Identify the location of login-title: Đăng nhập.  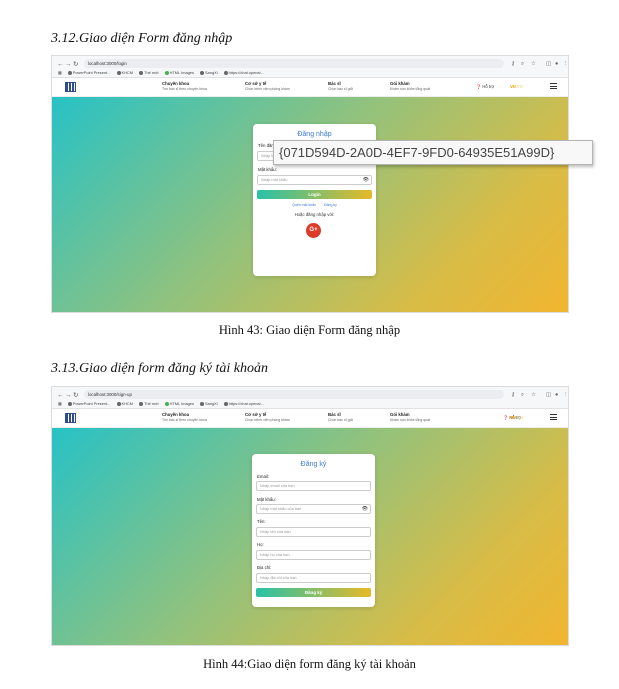
(314, 134).